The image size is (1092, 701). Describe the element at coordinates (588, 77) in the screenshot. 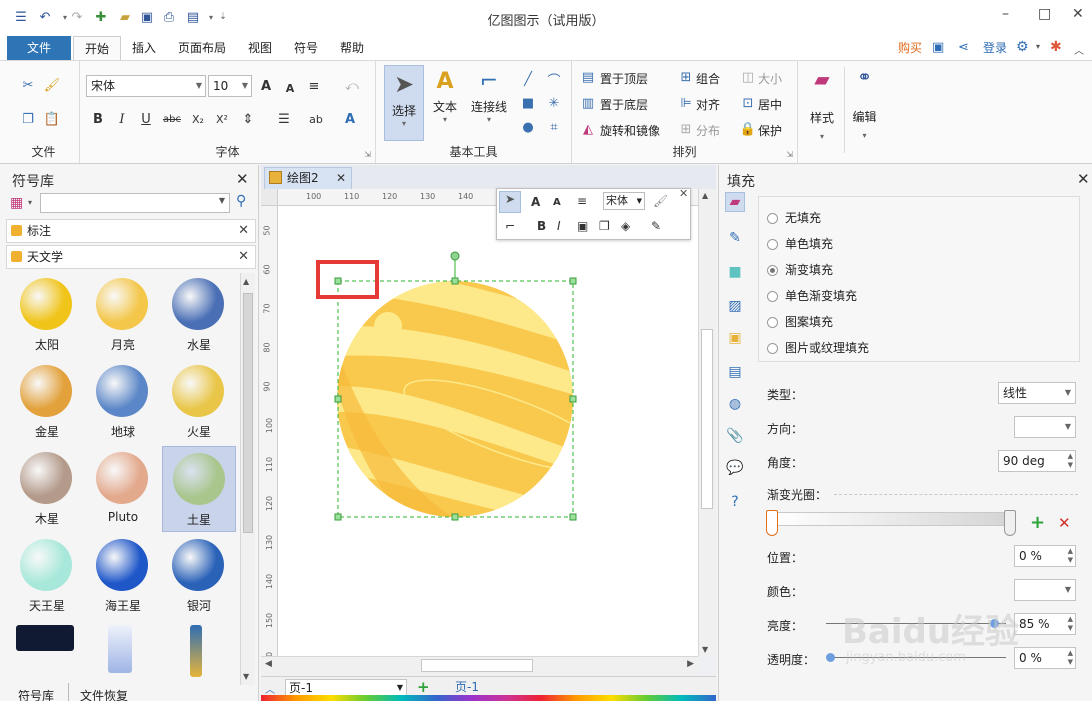

I see `bring-front-icon: ▤` at that location.